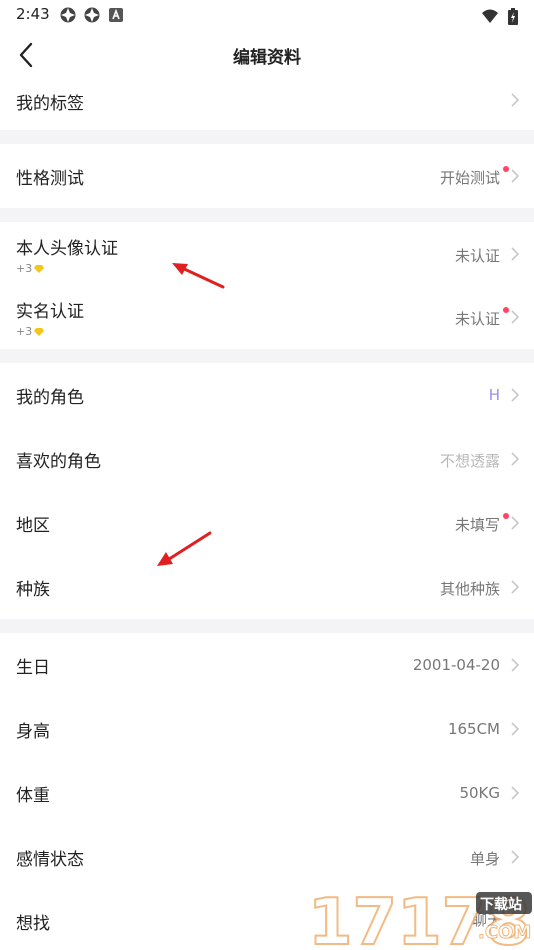  Describe the element at coordinates (499, 15) in the screenshot. I see `status-right` at that location.